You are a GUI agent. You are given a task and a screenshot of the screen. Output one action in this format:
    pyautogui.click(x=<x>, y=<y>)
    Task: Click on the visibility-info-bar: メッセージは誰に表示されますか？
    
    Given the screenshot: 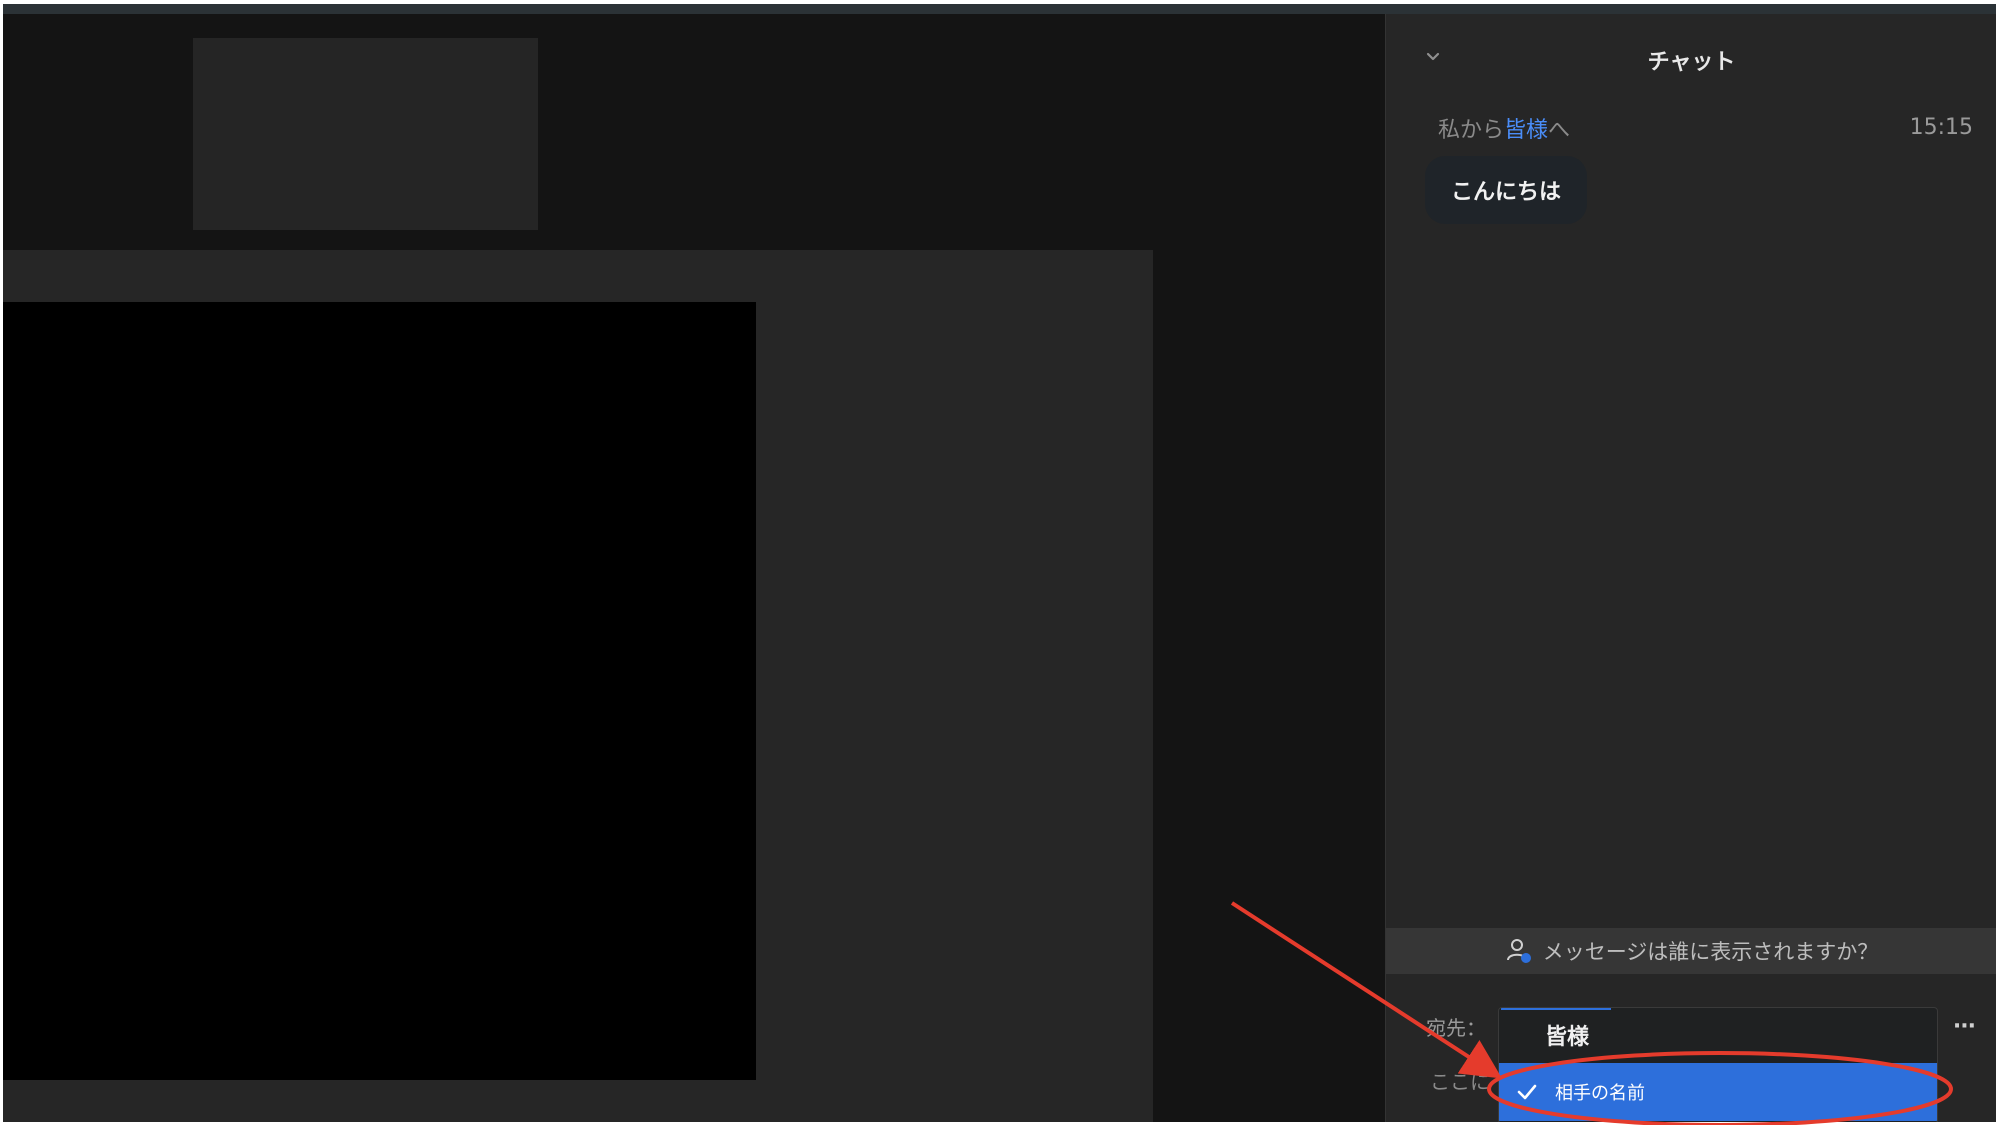 What is the action you would take?
    pyautogui.click(x=1691, y=951)
    